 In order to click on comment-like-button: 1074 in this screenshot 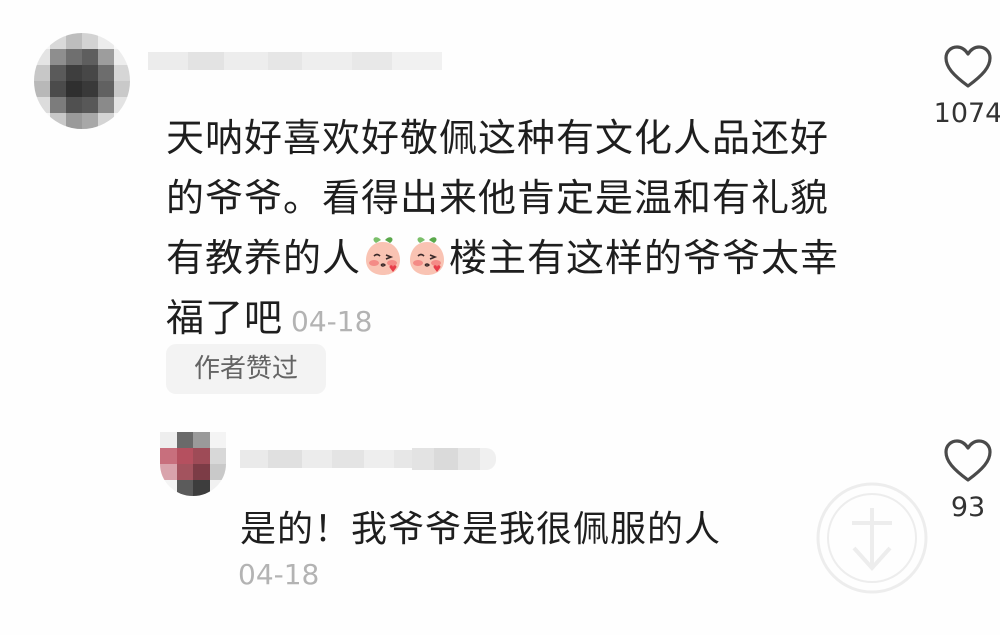, I will do `click(964, 86)`.